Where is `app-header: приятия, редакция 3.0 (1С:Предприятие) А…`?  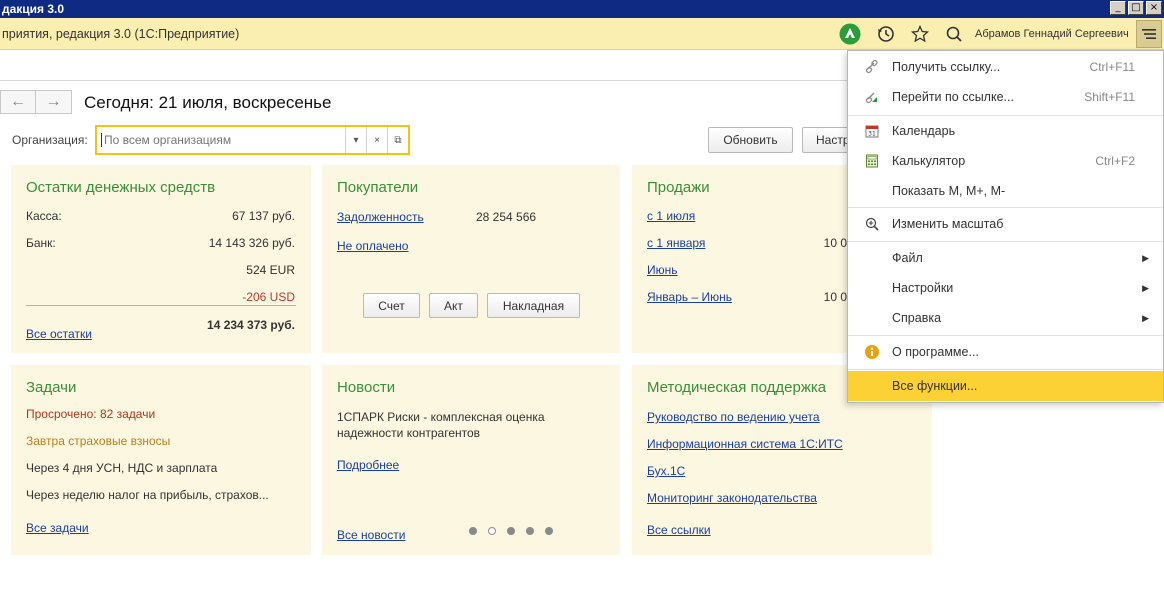
app-header: приятия, редакция 3.0 (1С:Предприятие) А… is located at coordinates (582, 34).